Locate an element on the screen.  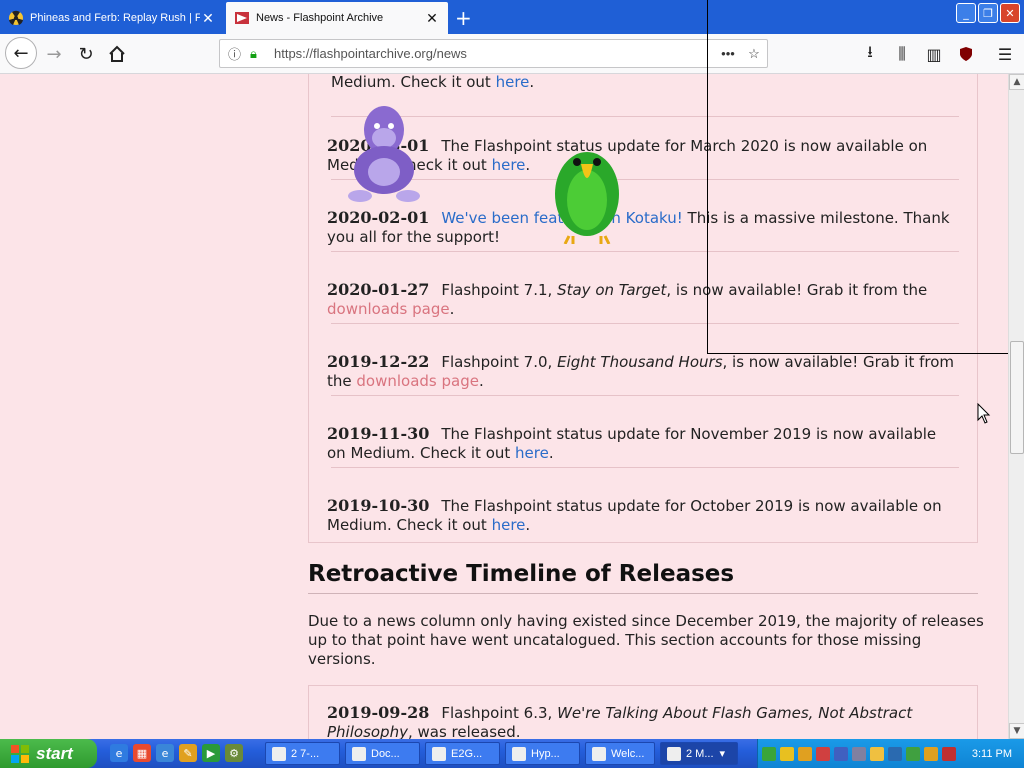
green-parrot-icon is located at coordinates (587, 198).